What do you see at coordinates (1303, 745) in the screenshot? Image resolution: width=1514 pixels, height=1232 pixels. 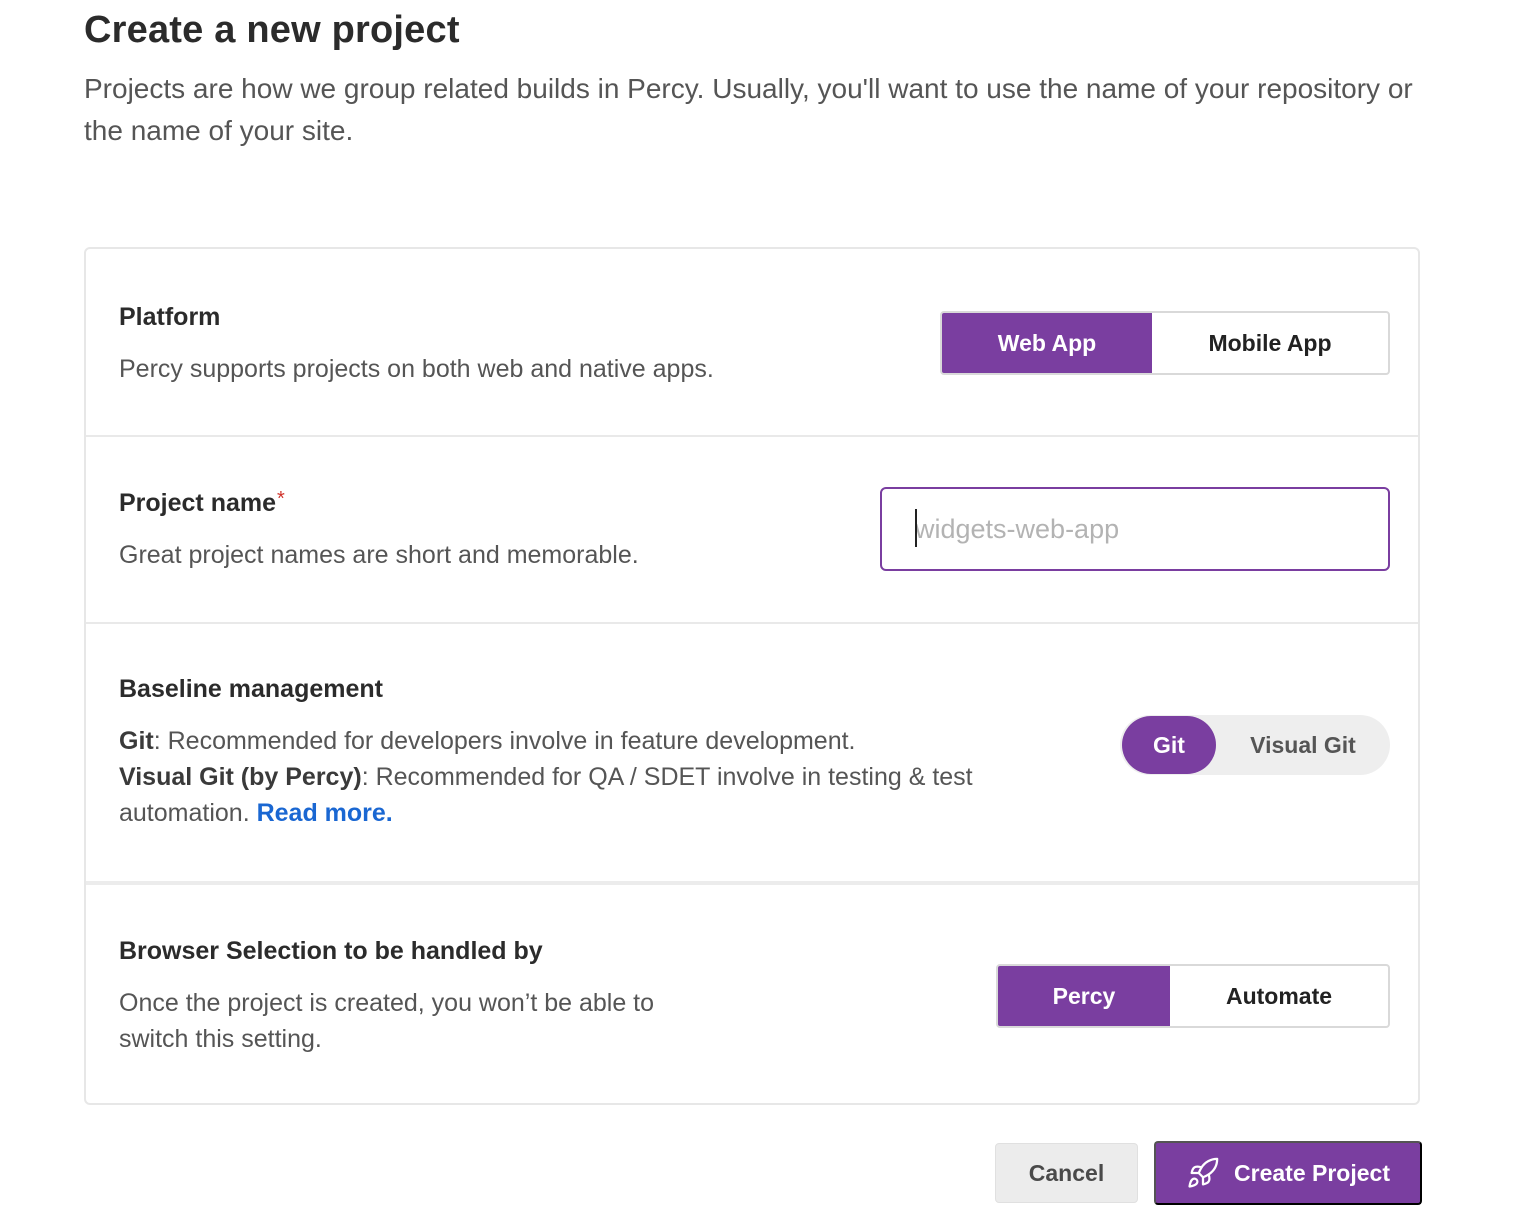 I see `baseline-option-visual-git: Visual Git` at bounding box center [1303, 745].